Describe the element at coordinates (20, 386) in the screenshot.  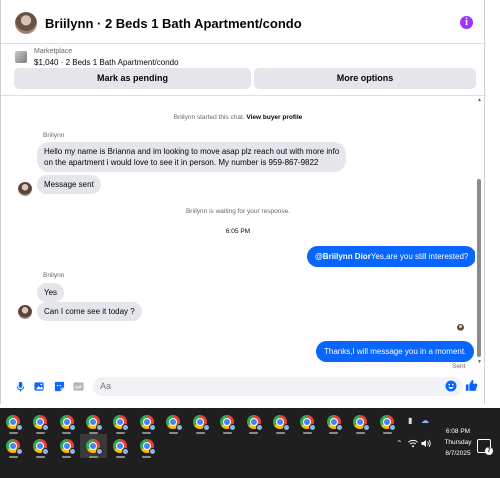
I see `microphone-icon` at that location.